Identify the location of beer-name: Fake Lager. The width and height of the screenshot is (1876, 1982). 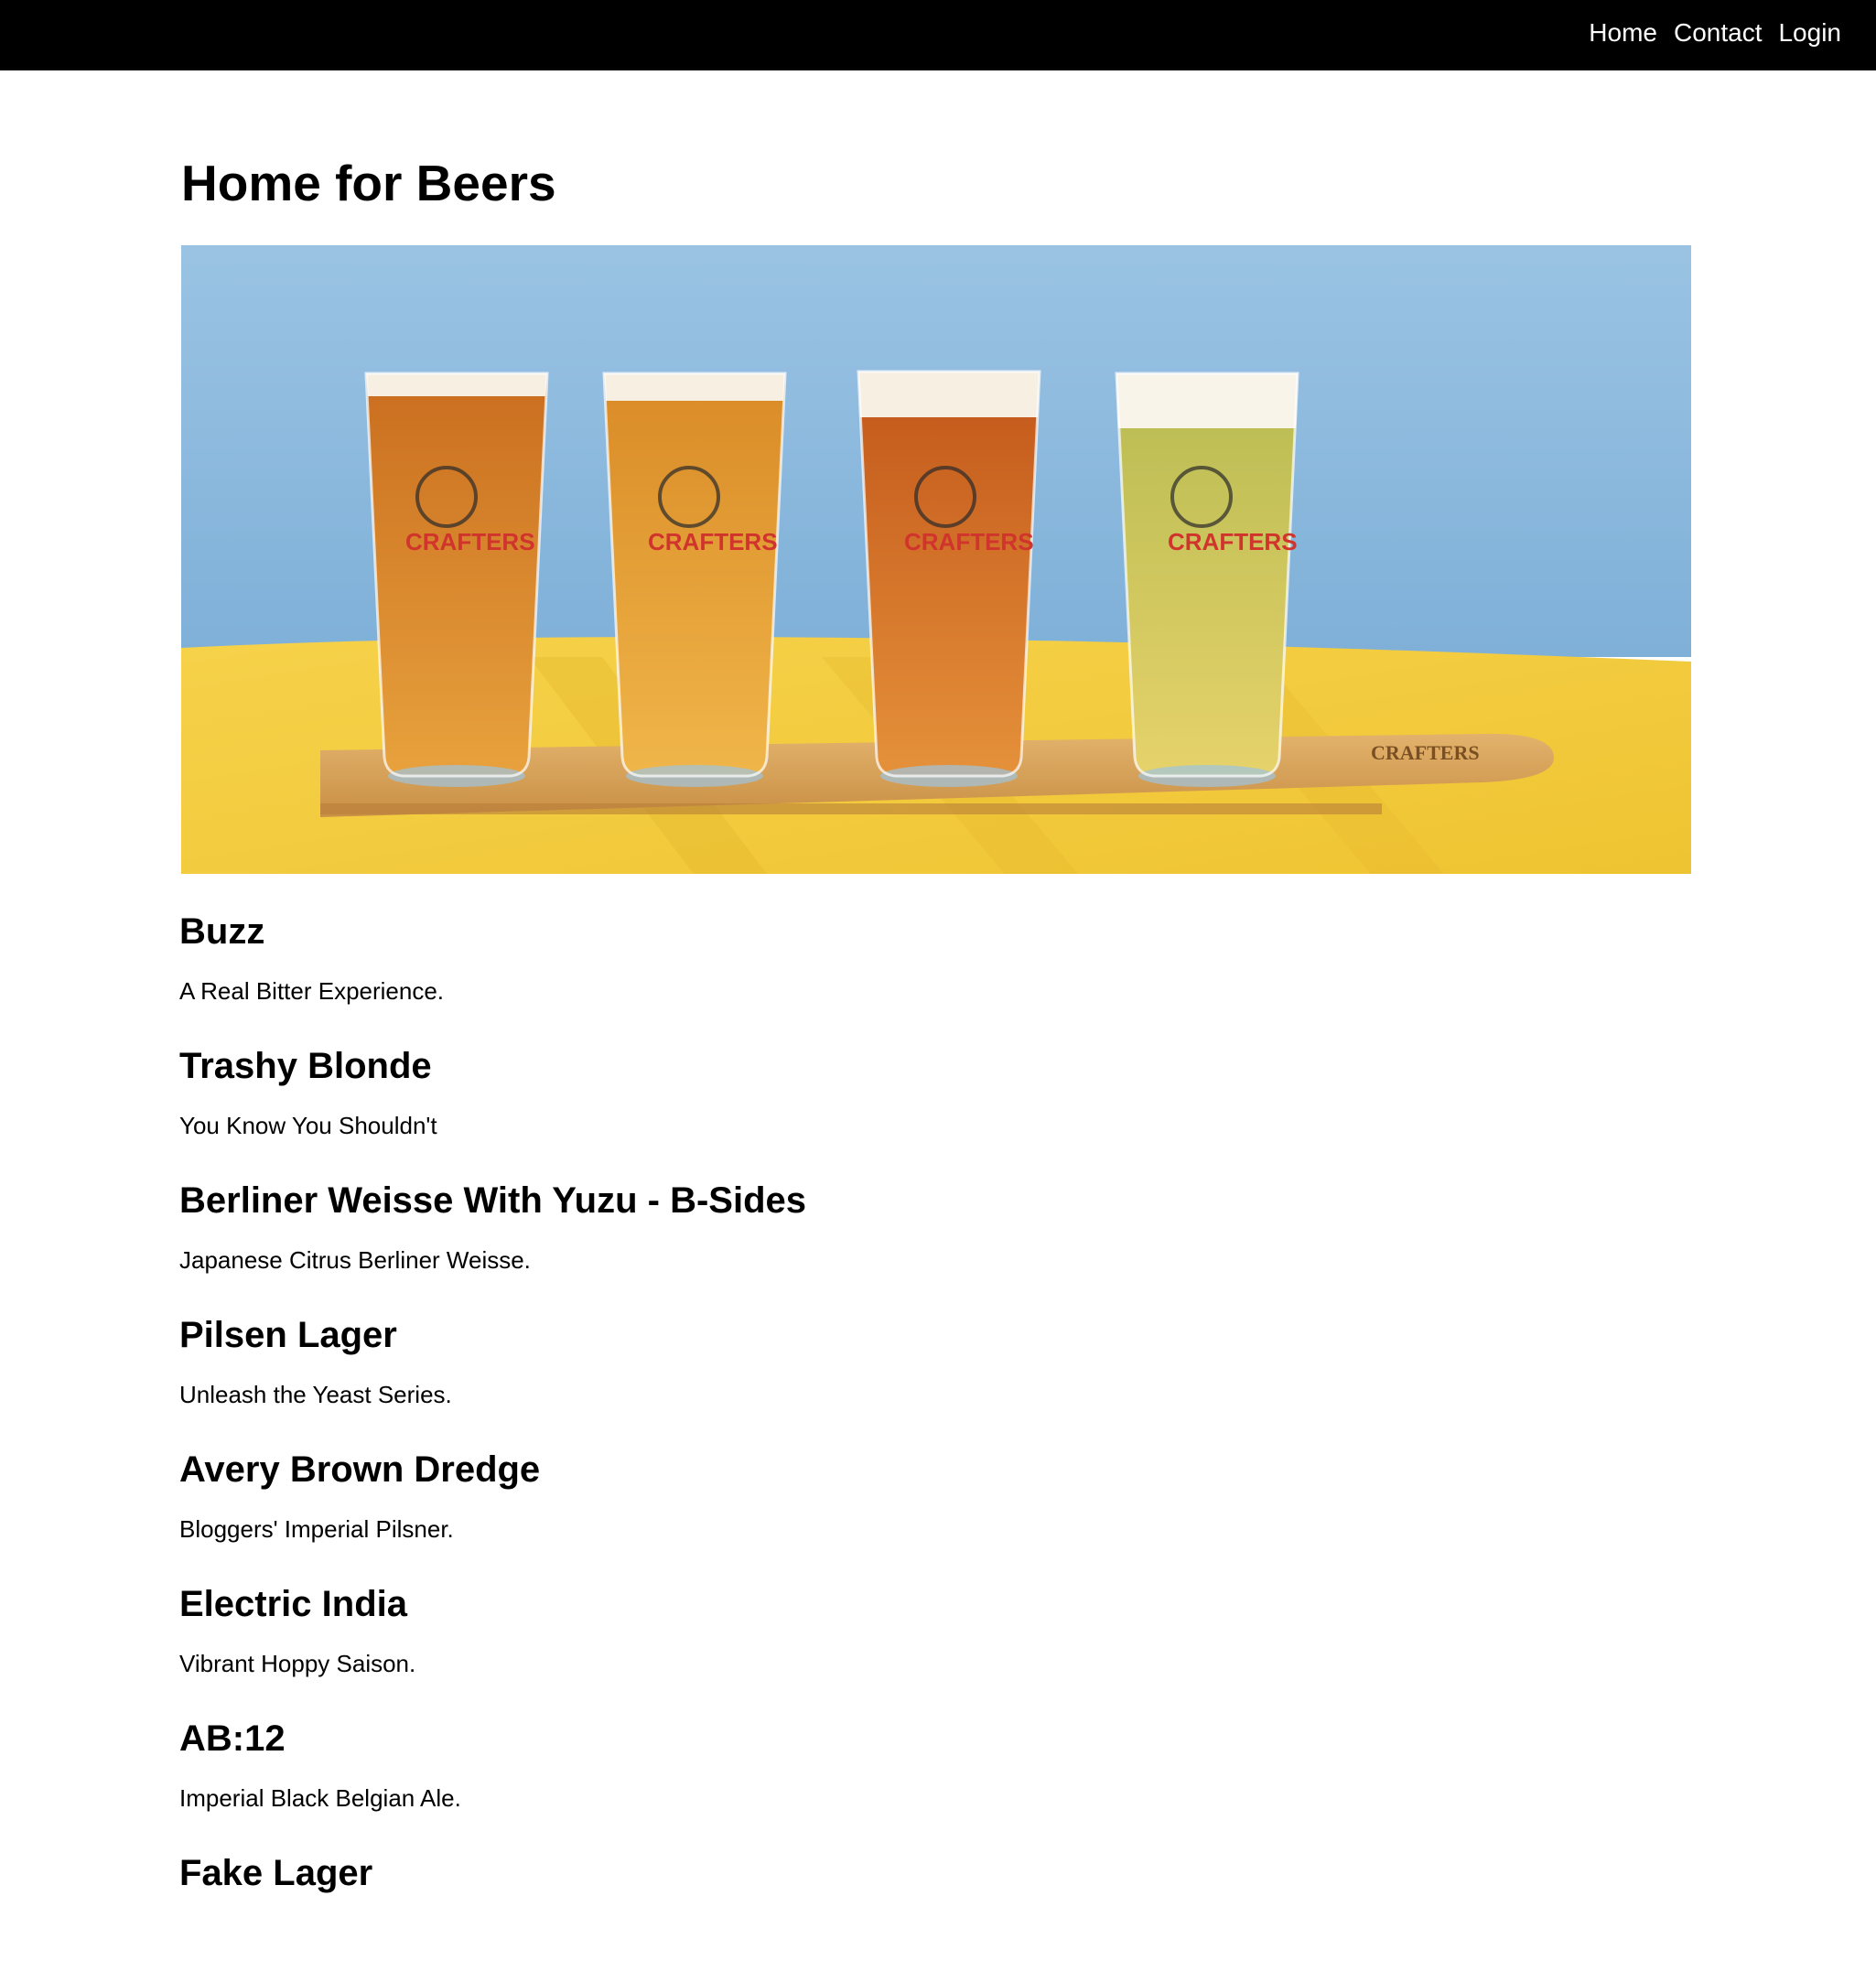
(276, 1873).